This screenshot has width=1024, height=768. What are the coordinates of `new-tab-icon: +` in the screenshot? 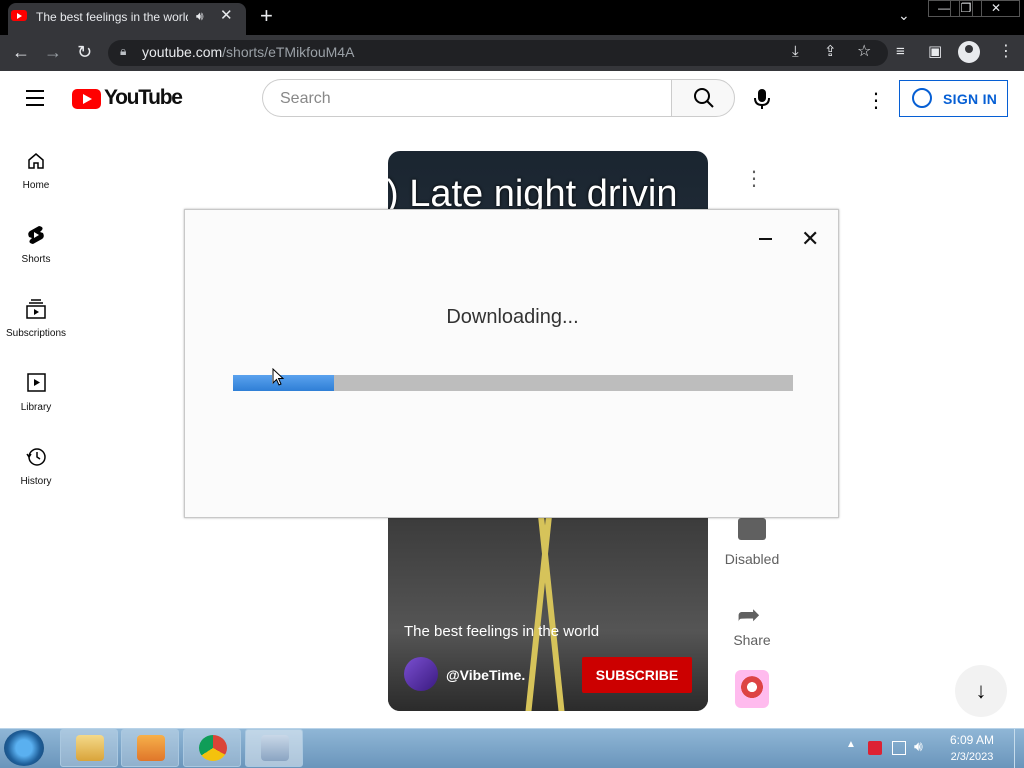 It's located at (266, 16).